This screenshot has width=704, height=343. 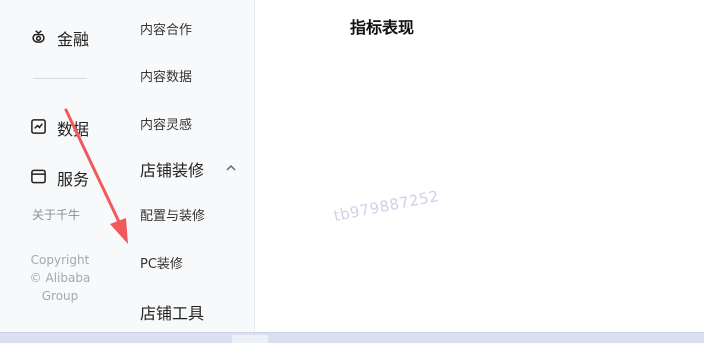 I want to click on rail-divider, so click(x=60, y=78).